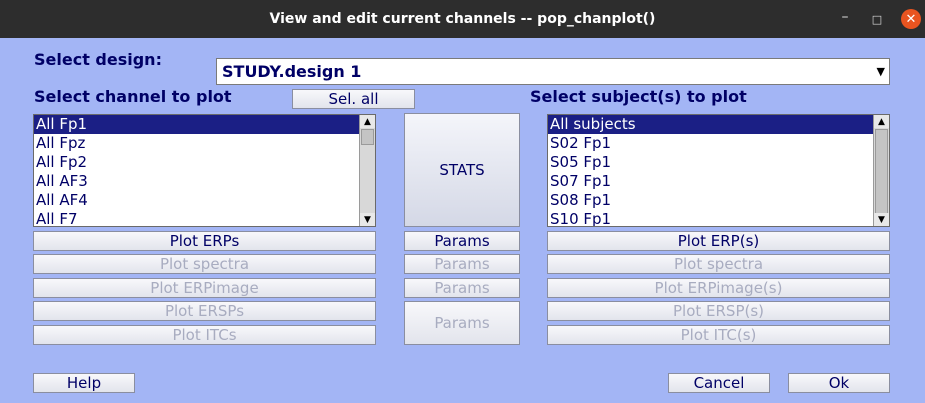  What do you see at coordinates (718, 288) in the screenshot?
I see `plot-erpimage-subjects-button: Plot ERPimage(s)` at bounding box center [718, 288].